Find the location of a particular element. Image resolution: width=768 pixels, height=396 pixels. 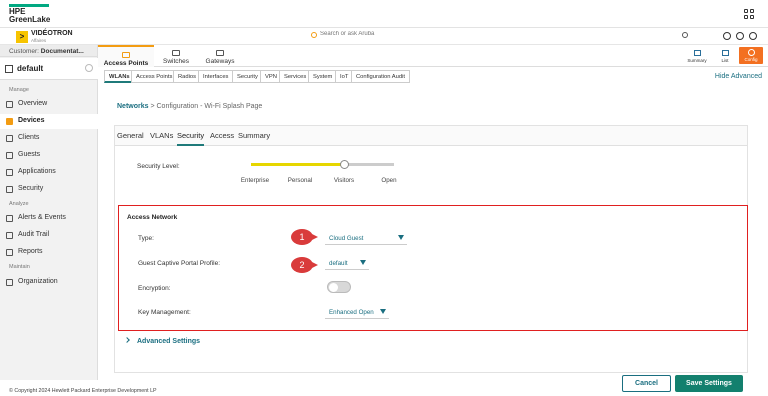

portal-profile-select: default is located at coordinates (347, 263).